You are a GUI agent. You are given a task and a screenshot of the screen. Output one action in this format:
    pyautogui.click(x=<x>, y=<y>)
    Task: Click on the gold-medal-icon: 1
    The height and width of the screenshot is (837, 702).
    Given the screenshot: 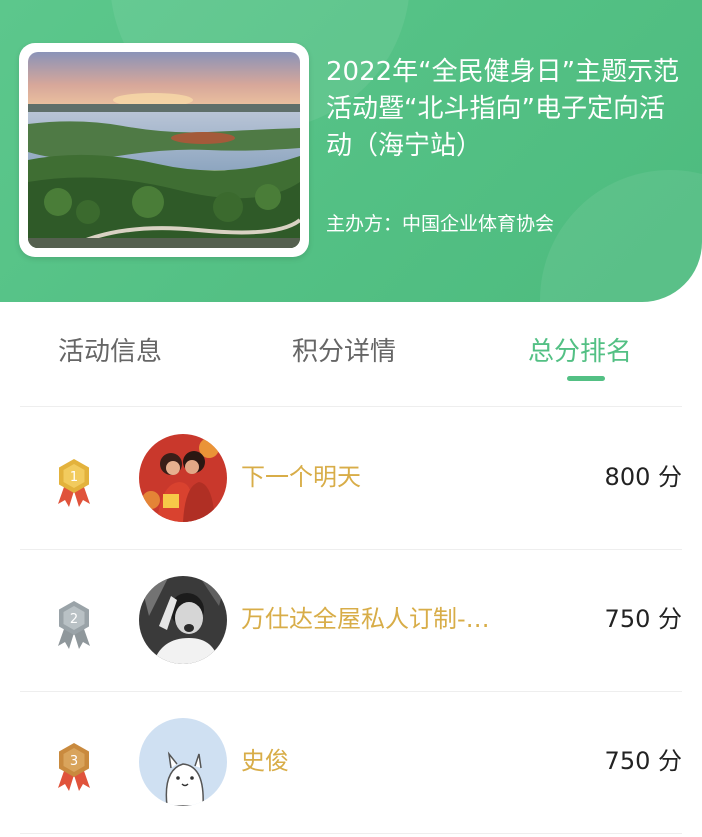 What is the action you would take?
    pyautogui.click(x=74, y=483)
    